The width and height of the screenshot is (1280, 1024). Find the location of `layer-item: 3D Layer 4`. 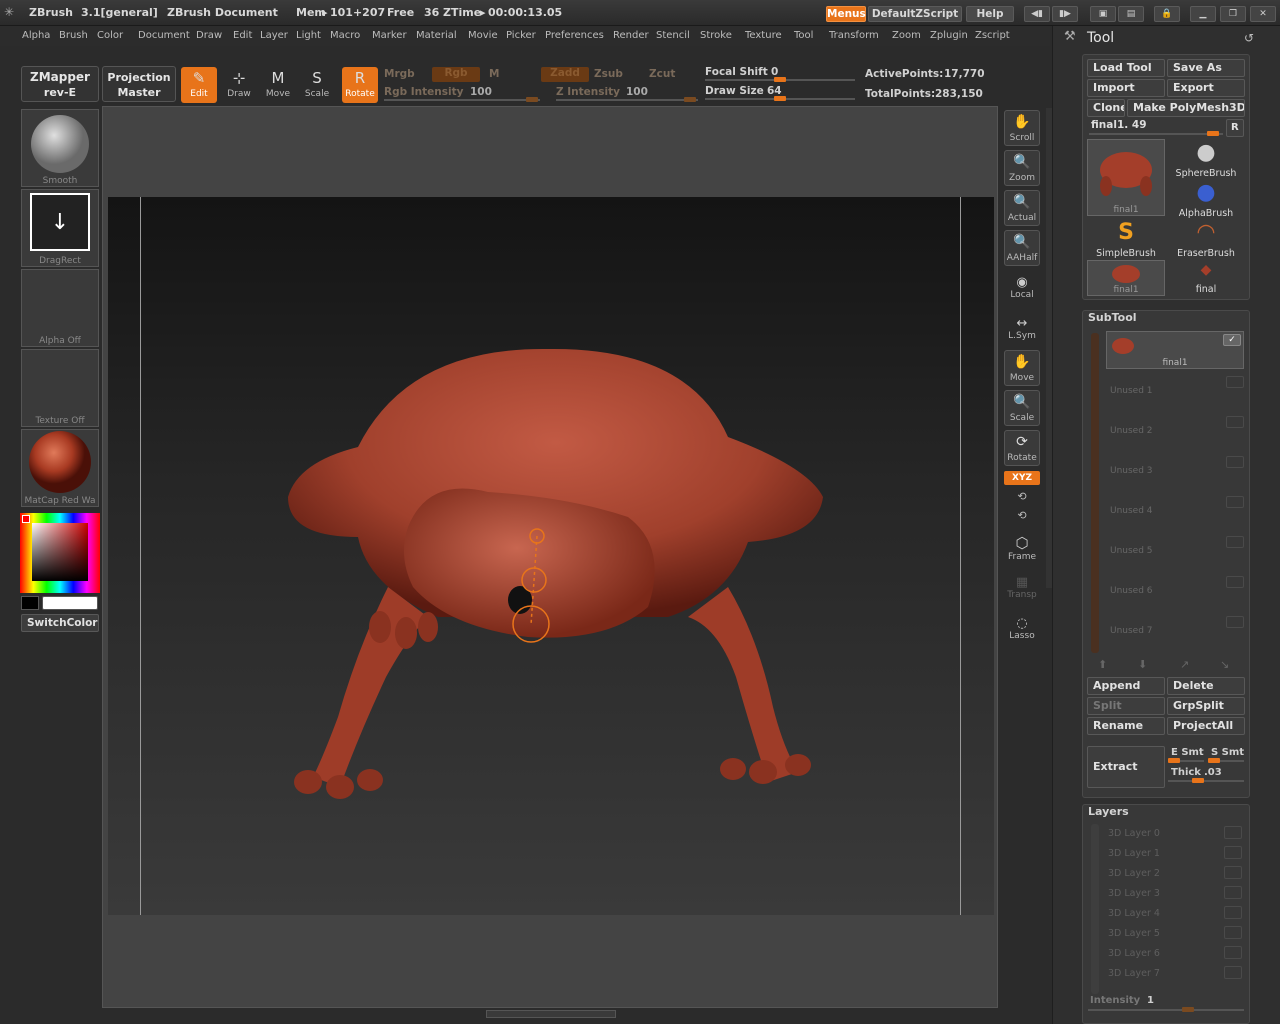

layer-item: 3D Layer 4 is located at coordinates (1134, 913).